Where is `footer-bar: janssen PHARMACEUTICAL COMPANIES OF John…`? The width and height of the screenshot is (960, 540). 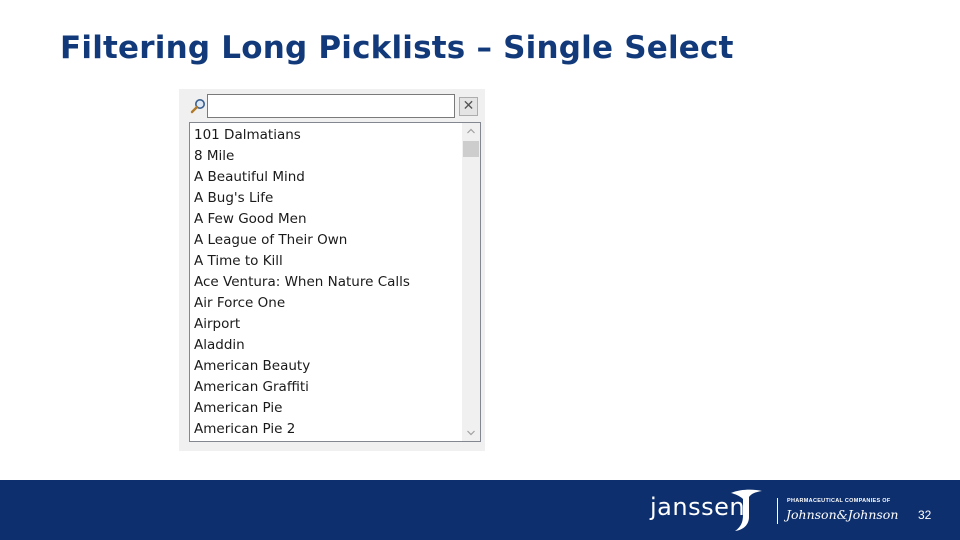 footer-bar: janssen PHARMACEUTICAL COMPANIES OF John… is located at coordinates (480, 510).